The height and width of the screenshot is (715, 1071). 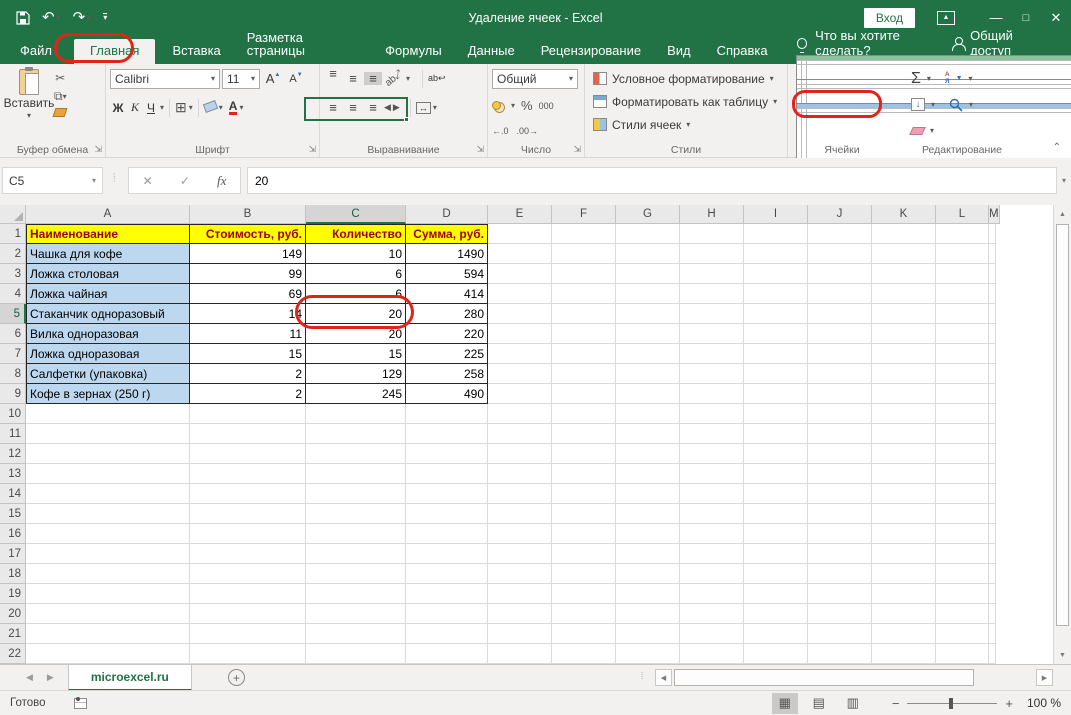 What do you see at coordinates (776, 534) in the screenshot?
I see `cell-I16` at bounding box center [776, 534].